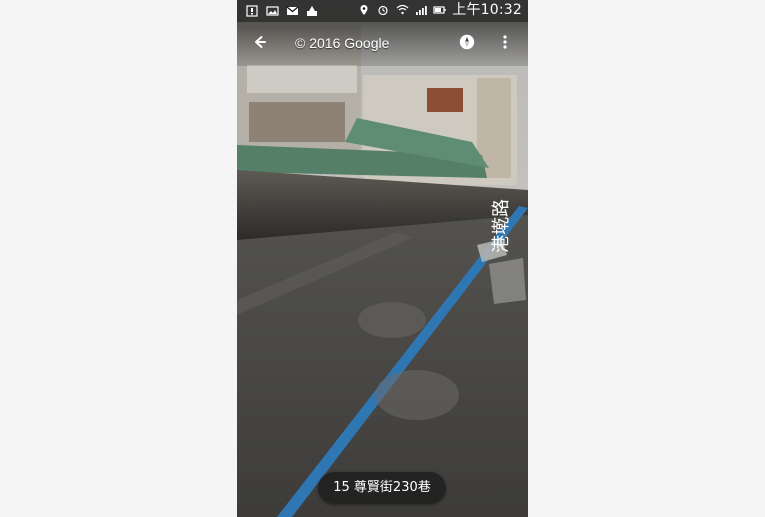  I want to click on road-blur, so click(417, 395).